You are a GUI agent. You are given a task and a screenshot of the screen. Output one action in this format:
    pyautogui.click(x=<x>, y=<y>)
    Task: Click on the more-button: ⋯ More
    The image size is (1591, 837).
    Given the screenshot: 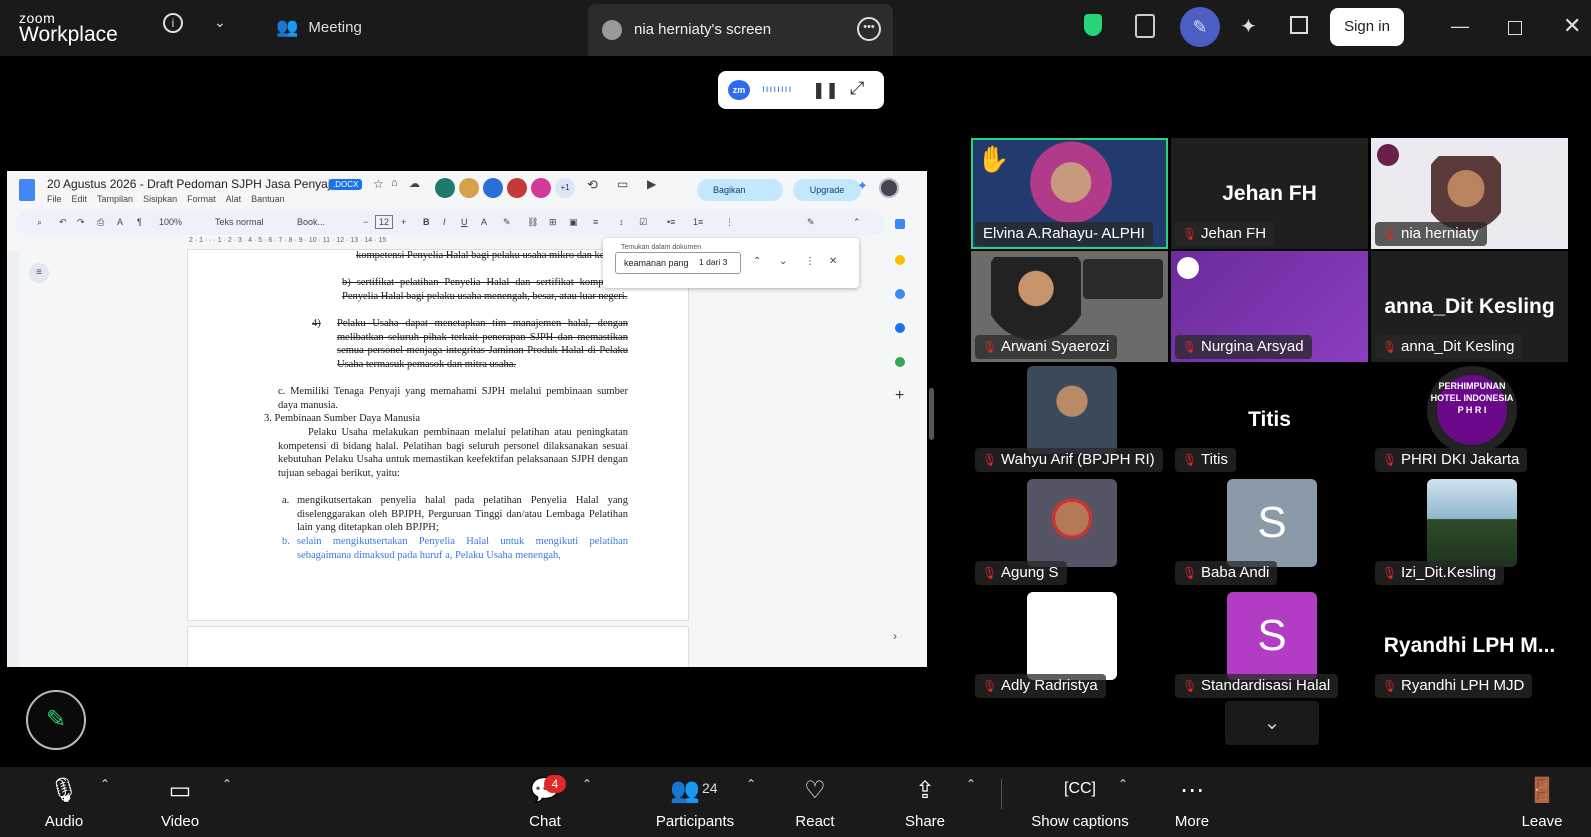 What is the action you would take?
    pyautogui.click(x=1192, y=802)
    